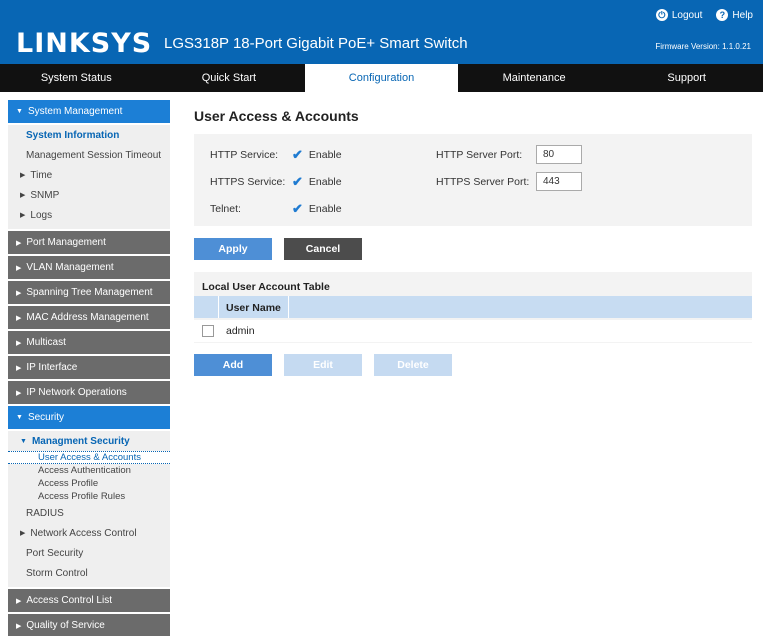 This screenshot has width=763, height=636. Describe the element at coordinates (65, 625) in the screenshot. I see `sidebar-label: Quality of Service` at that location.